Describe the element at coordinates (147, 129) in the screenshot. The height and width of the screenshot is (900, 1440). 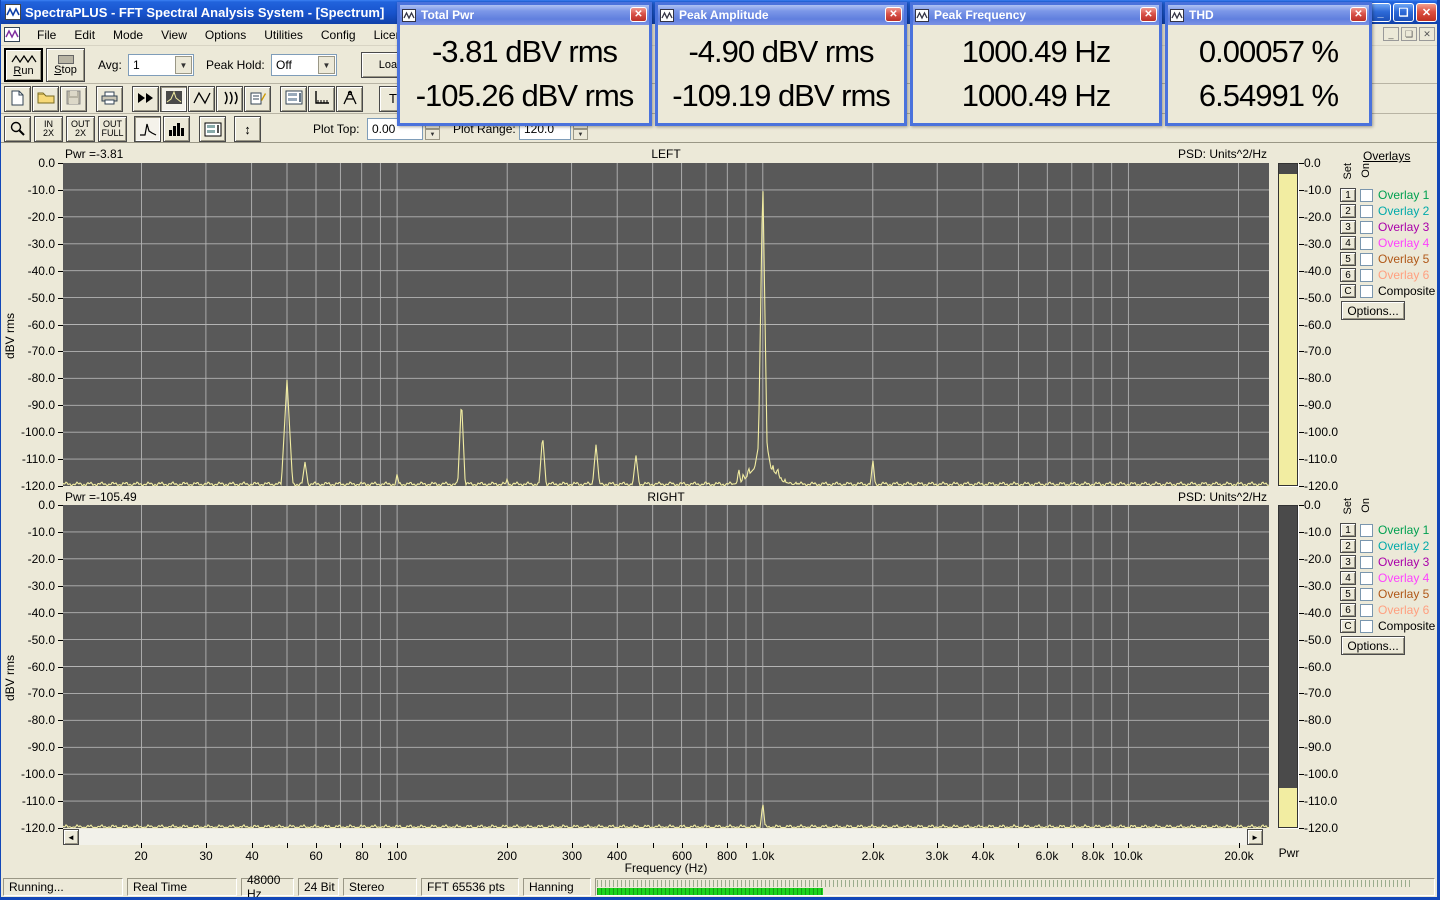
I see `narrowband-spectrum-button` at that location.